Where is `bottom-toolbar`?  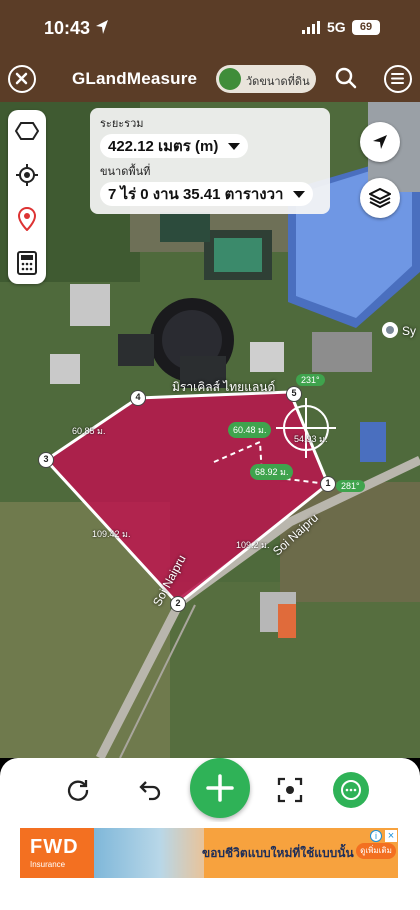 bottom-toolbar is located at coordinates (210, 790).